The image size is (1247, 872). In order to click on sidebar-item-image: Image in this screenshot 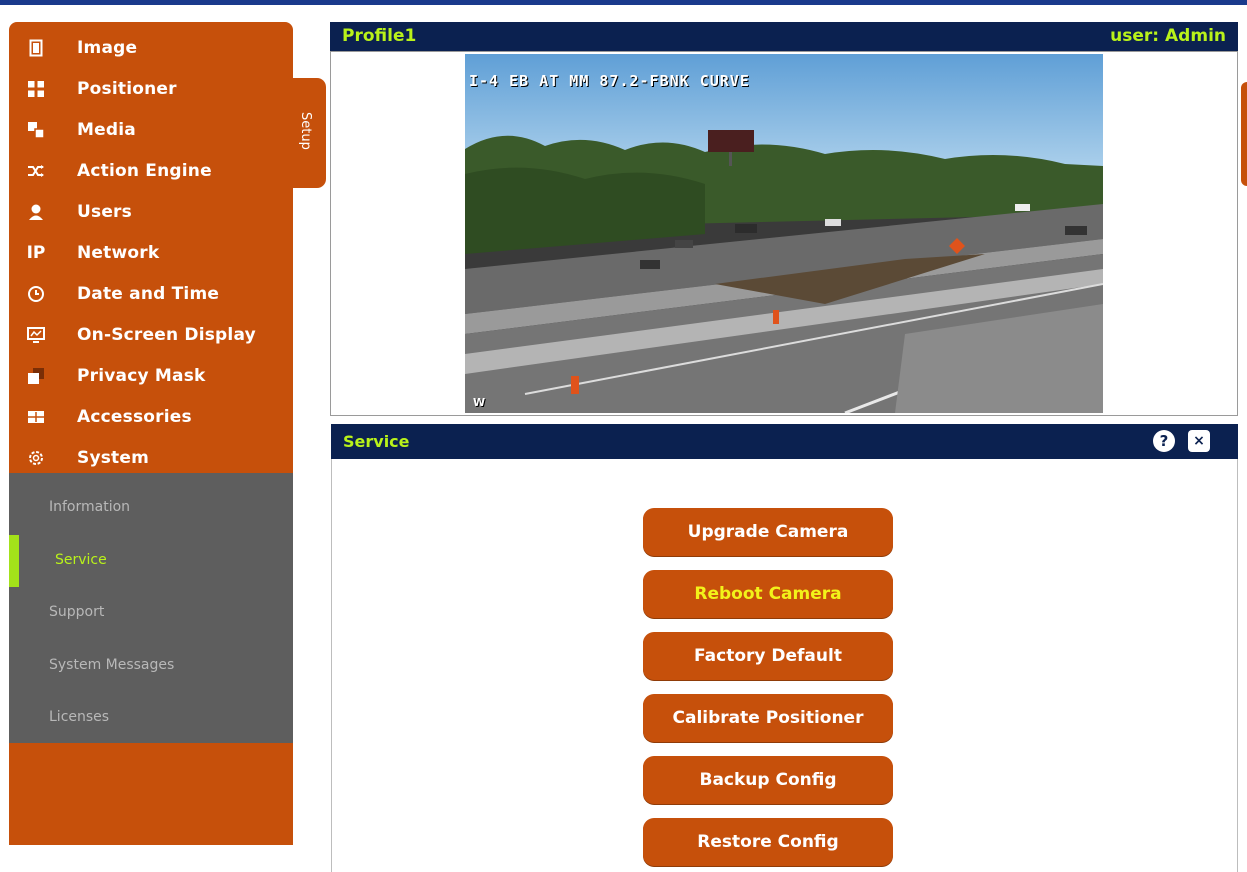, I will do `click(151, 48)`.